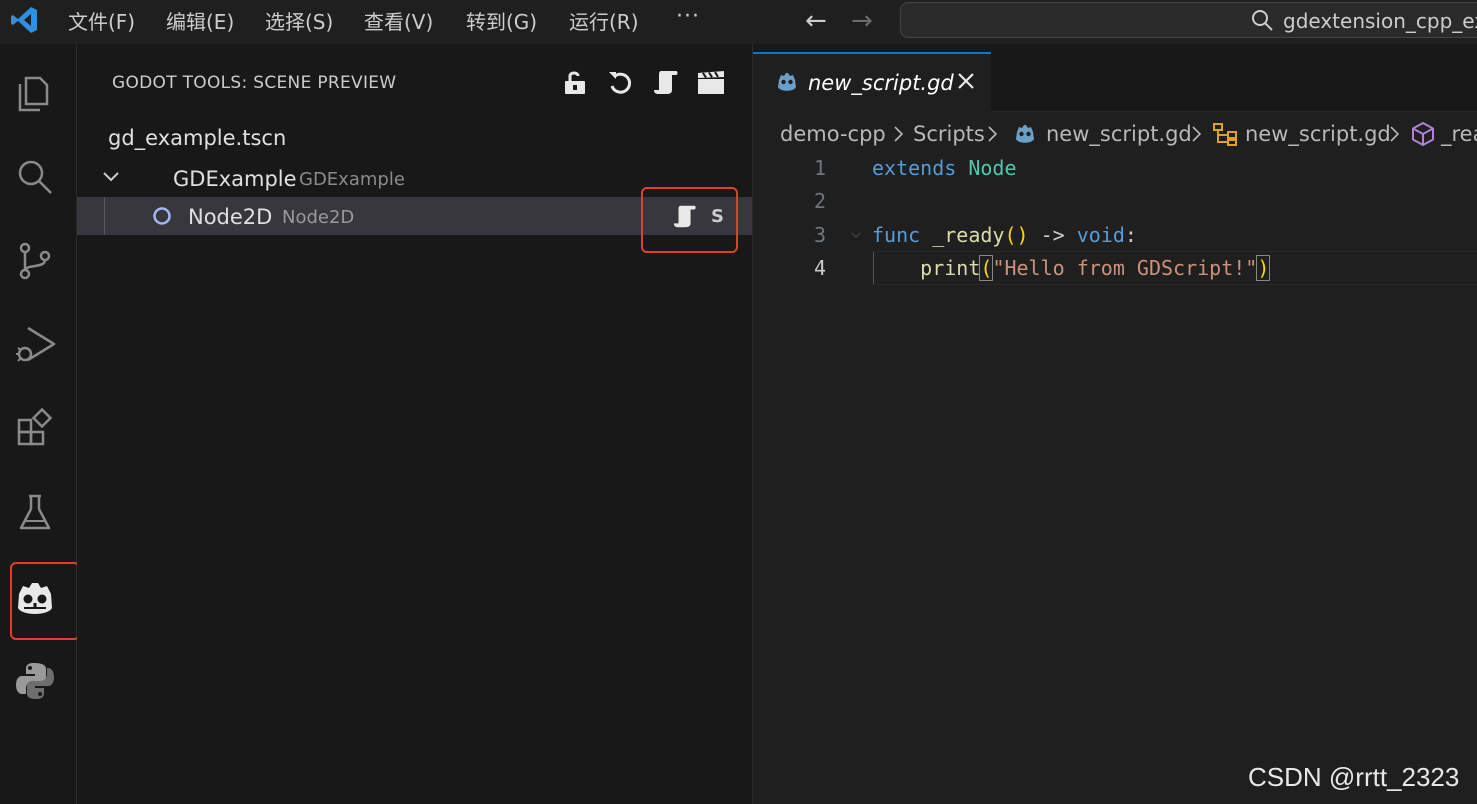  Describe the element at coordinates (816, 21) in the screenshot. I see `nav-back-button: ←` at that location.